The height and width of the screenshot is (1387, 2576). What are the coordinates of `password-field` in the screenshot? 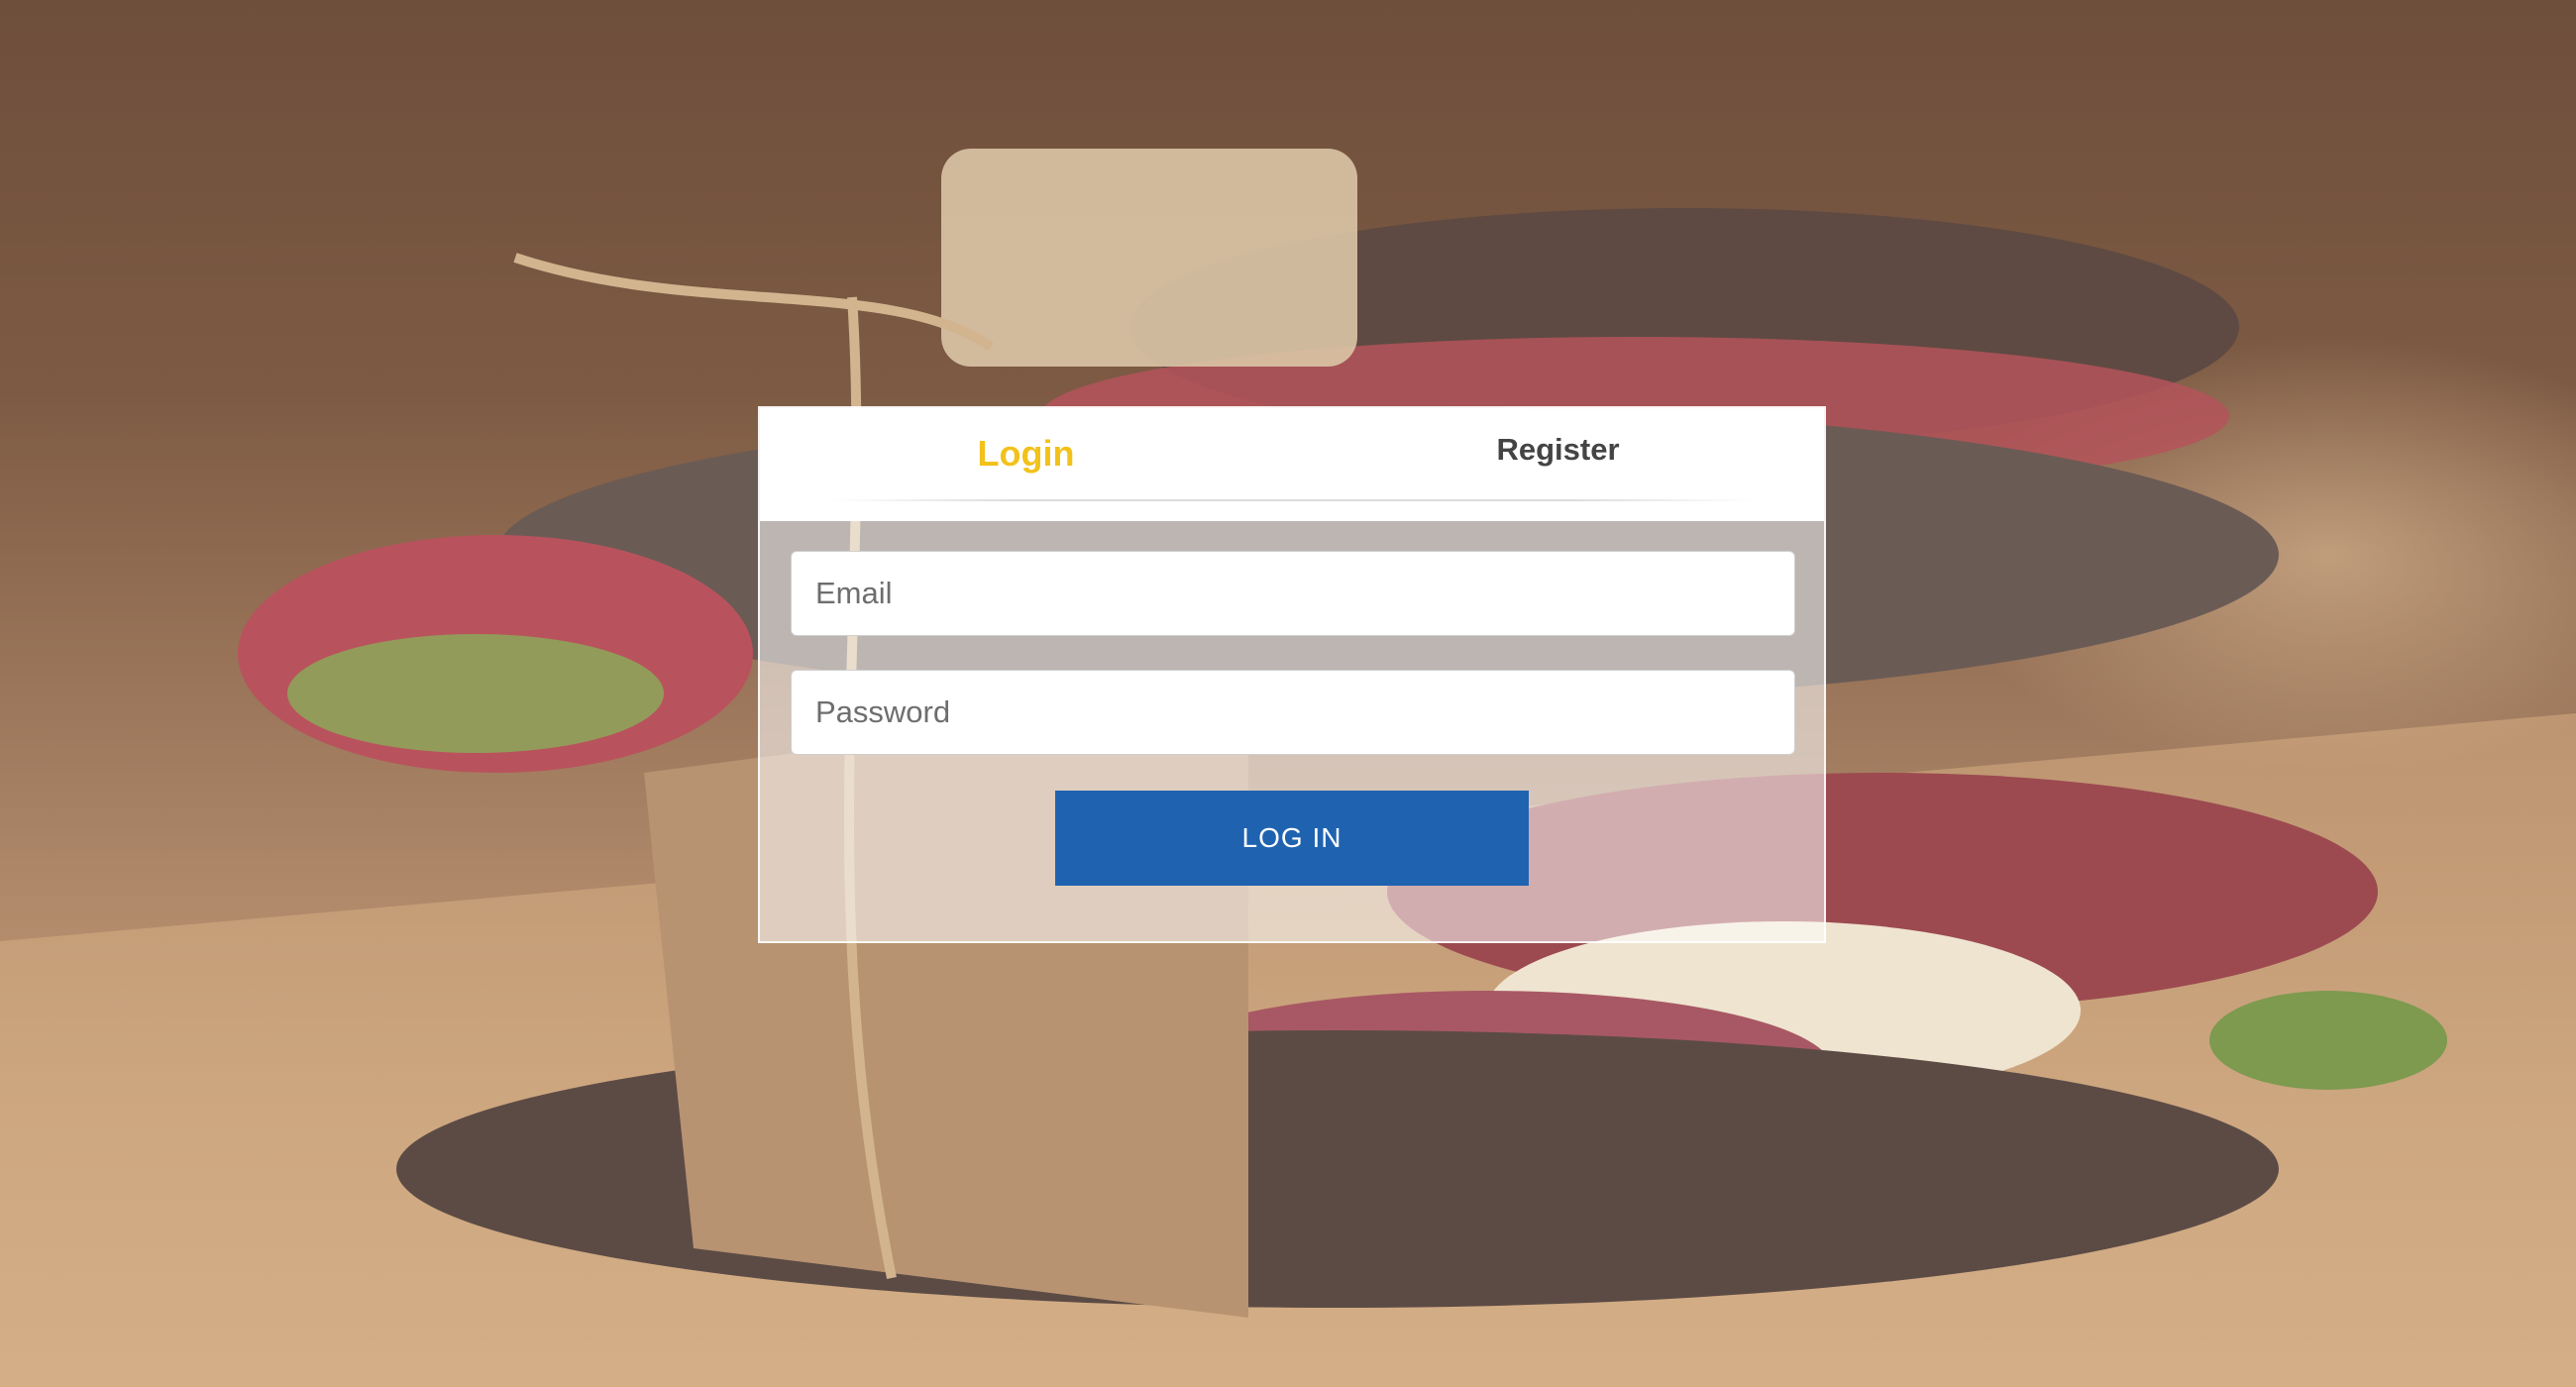 It's located at (1293, 712).